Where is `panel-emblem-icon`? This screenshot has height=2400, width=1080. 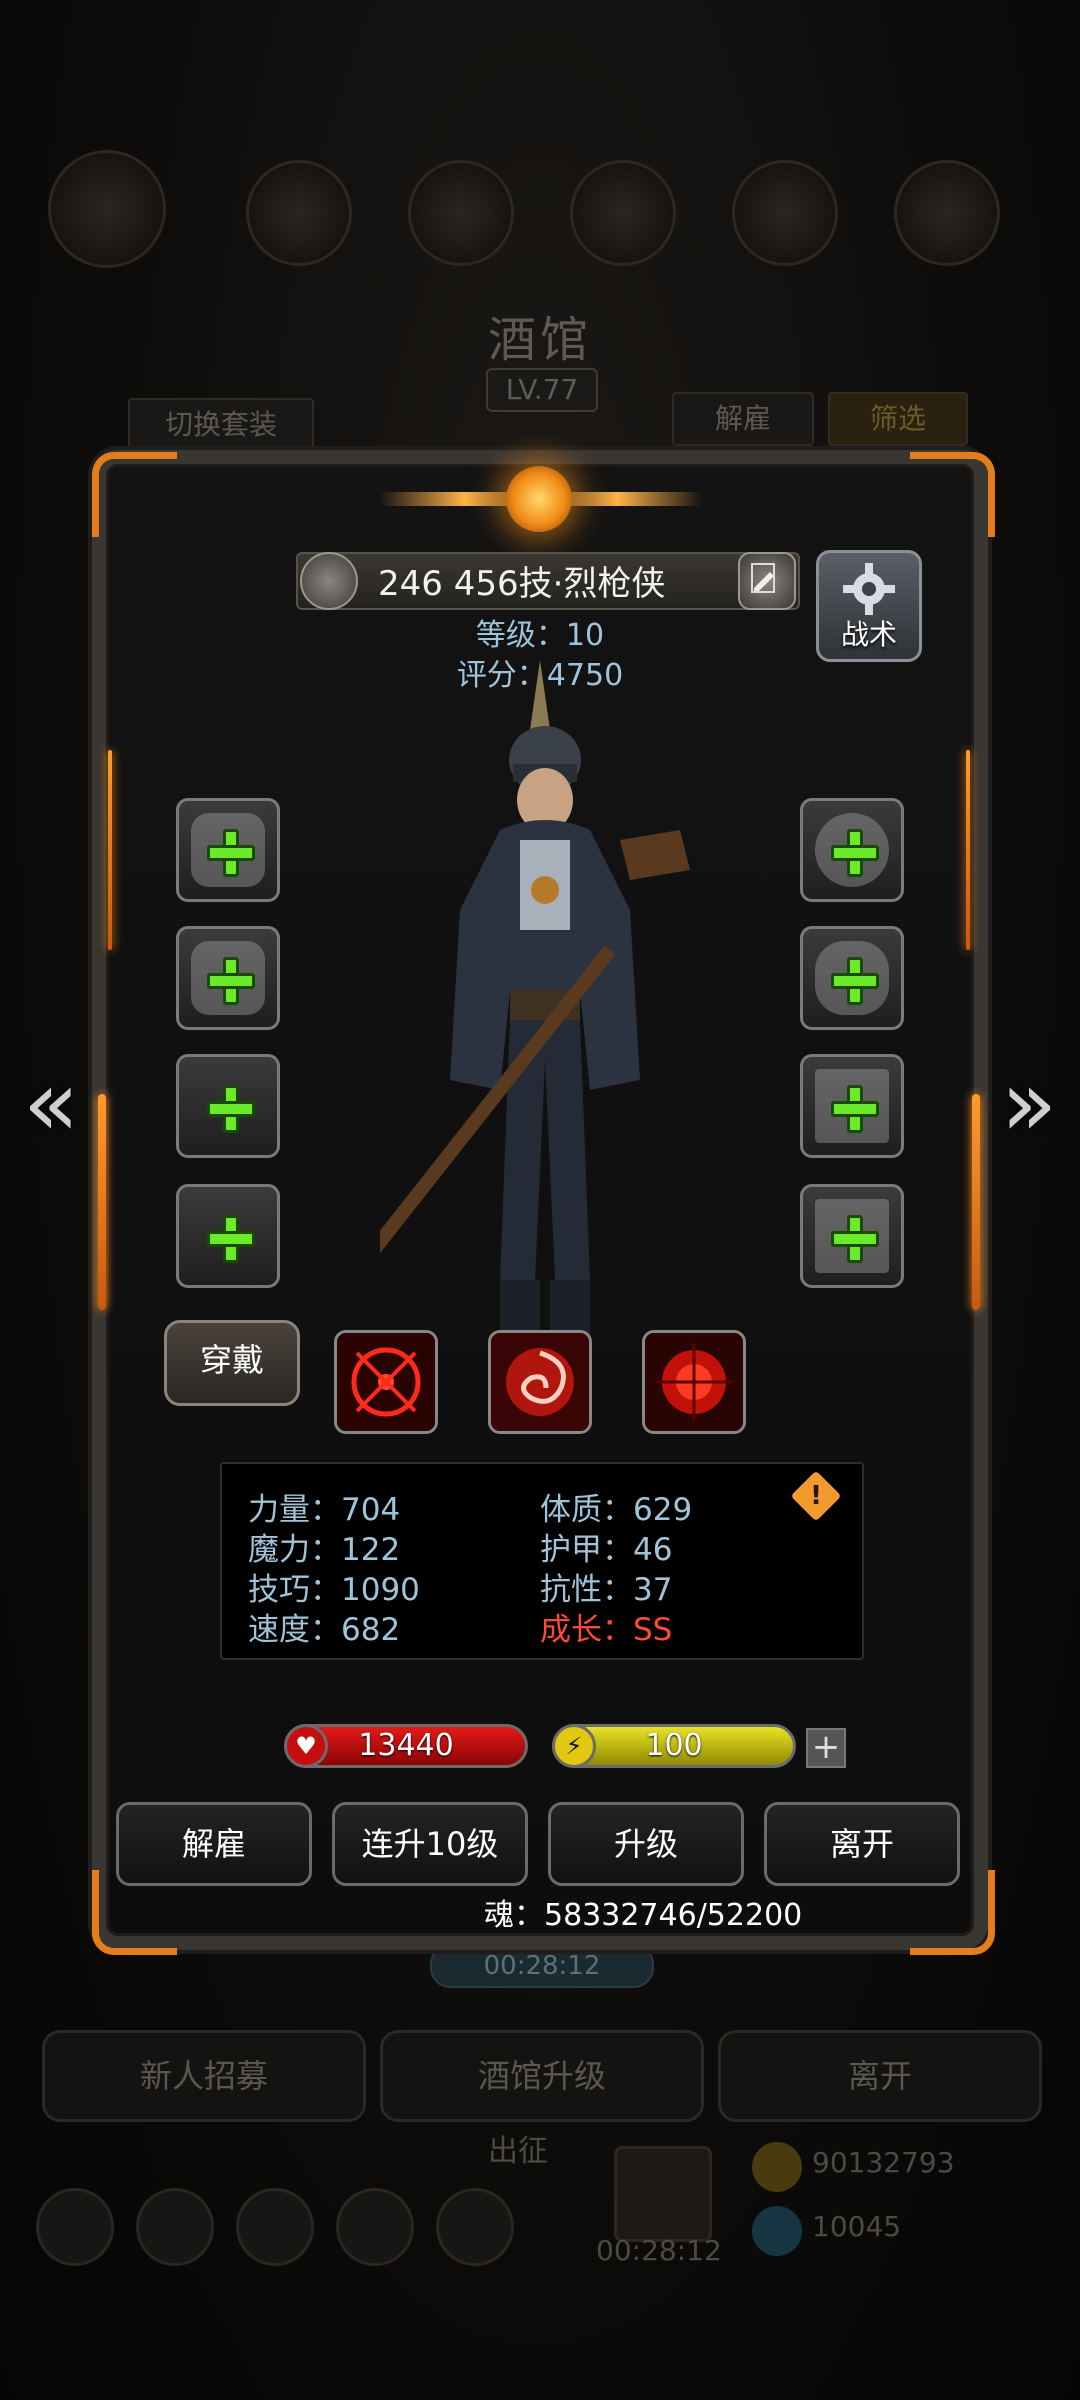
panel-emblem-icon is located at coordinates (539, 499).